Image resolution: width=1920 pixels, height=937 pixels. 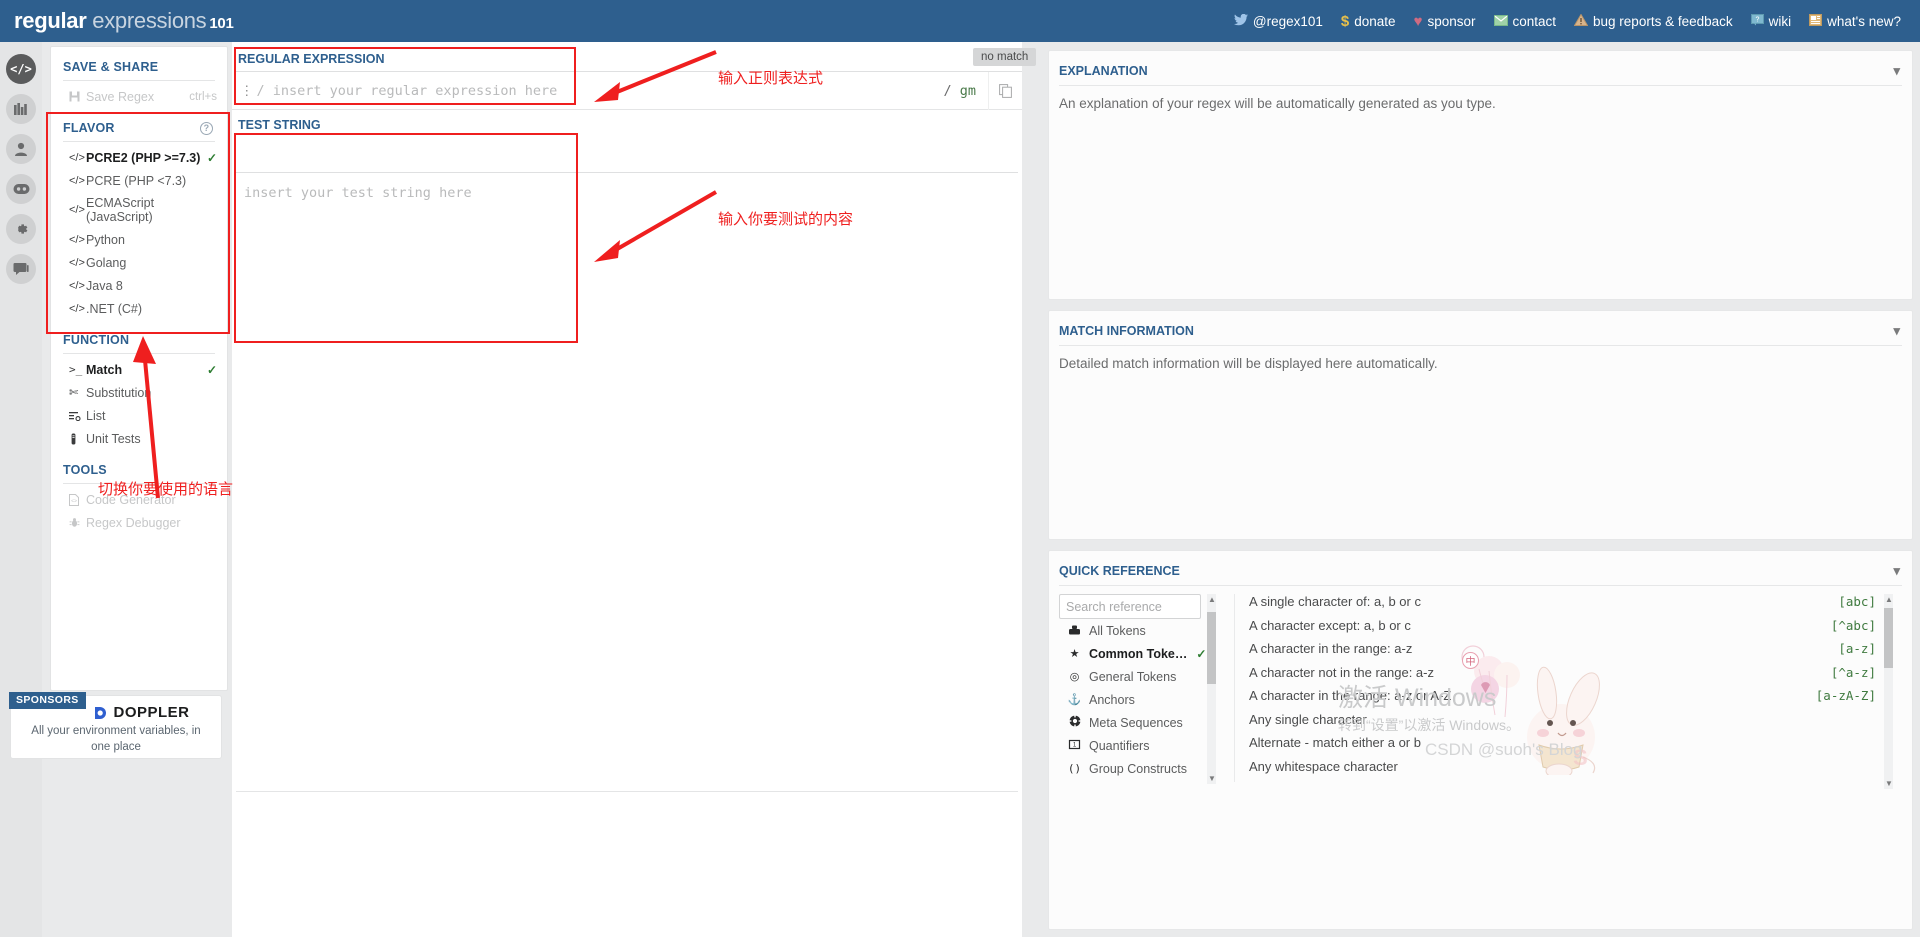 What do you see at coordinates (21, 149) in the screenshot?
I see `rail-account-button` at bounding box center [21, 149].